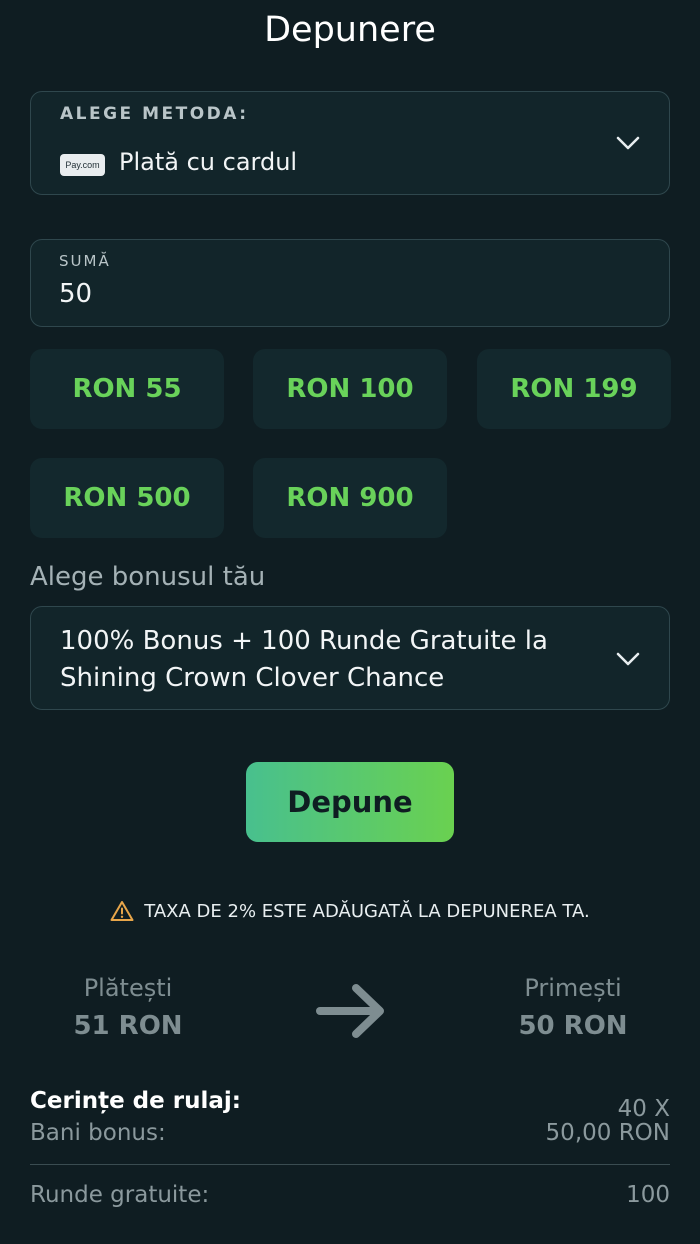 This screenshot has height=1244, width=700. I want to click on quick-amount-button-199: RON 199, so click(574, 389).